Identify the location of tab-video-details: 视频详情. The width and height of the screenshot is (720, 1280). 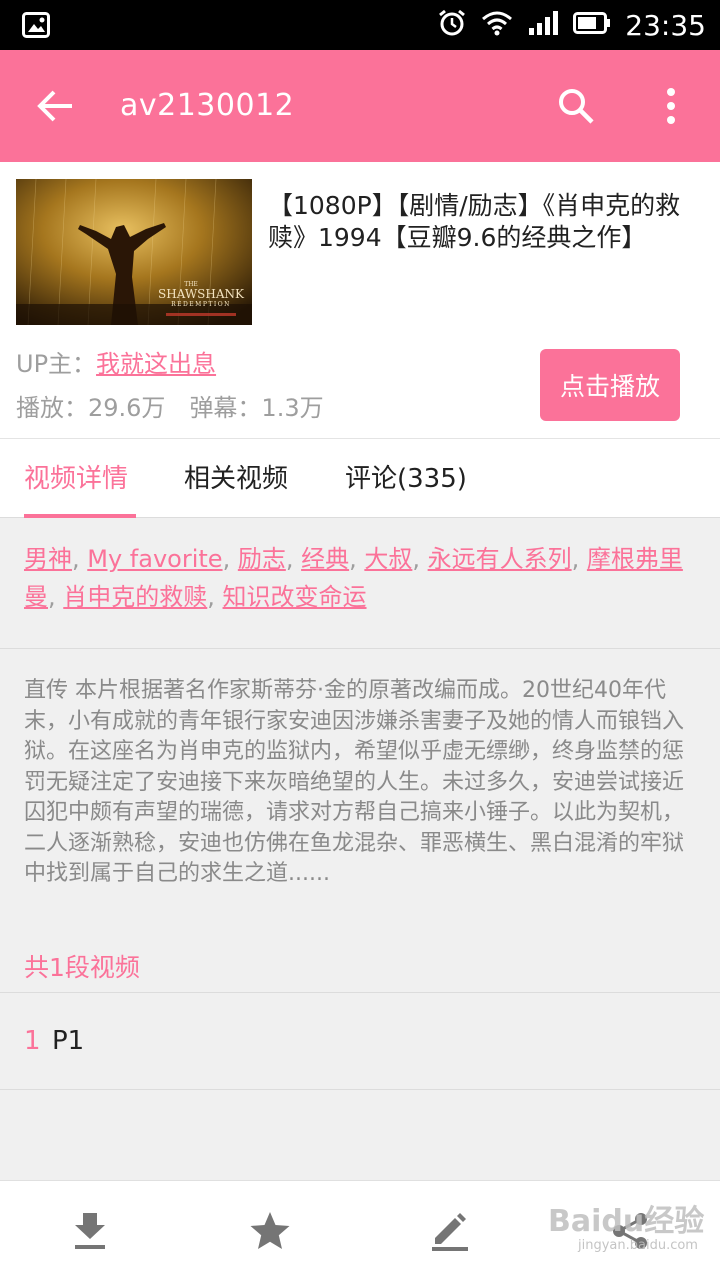
(76, 479).